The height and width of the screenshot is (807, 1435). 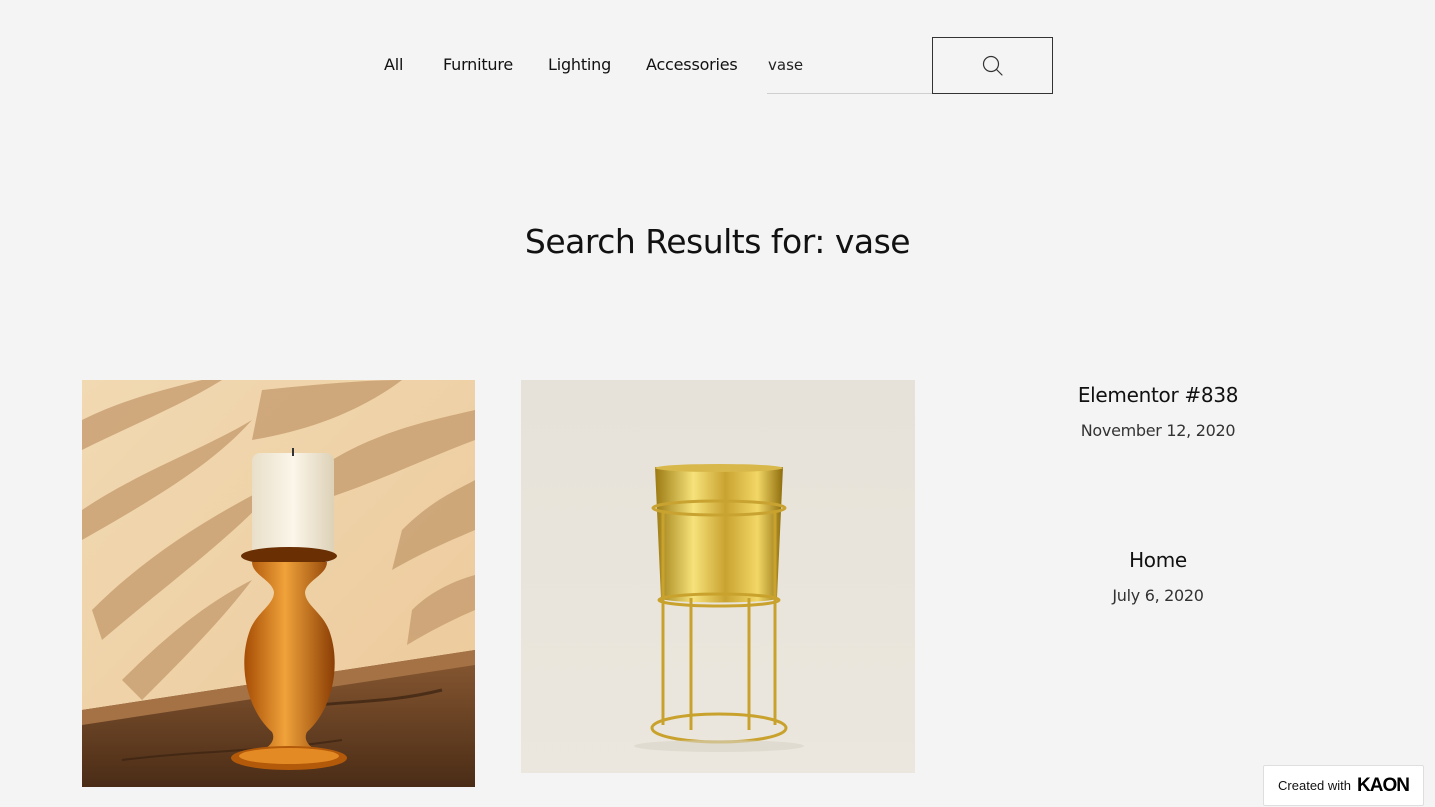 I want to click on amber-glass-candle-holder-image, so click(x=278, y=583).